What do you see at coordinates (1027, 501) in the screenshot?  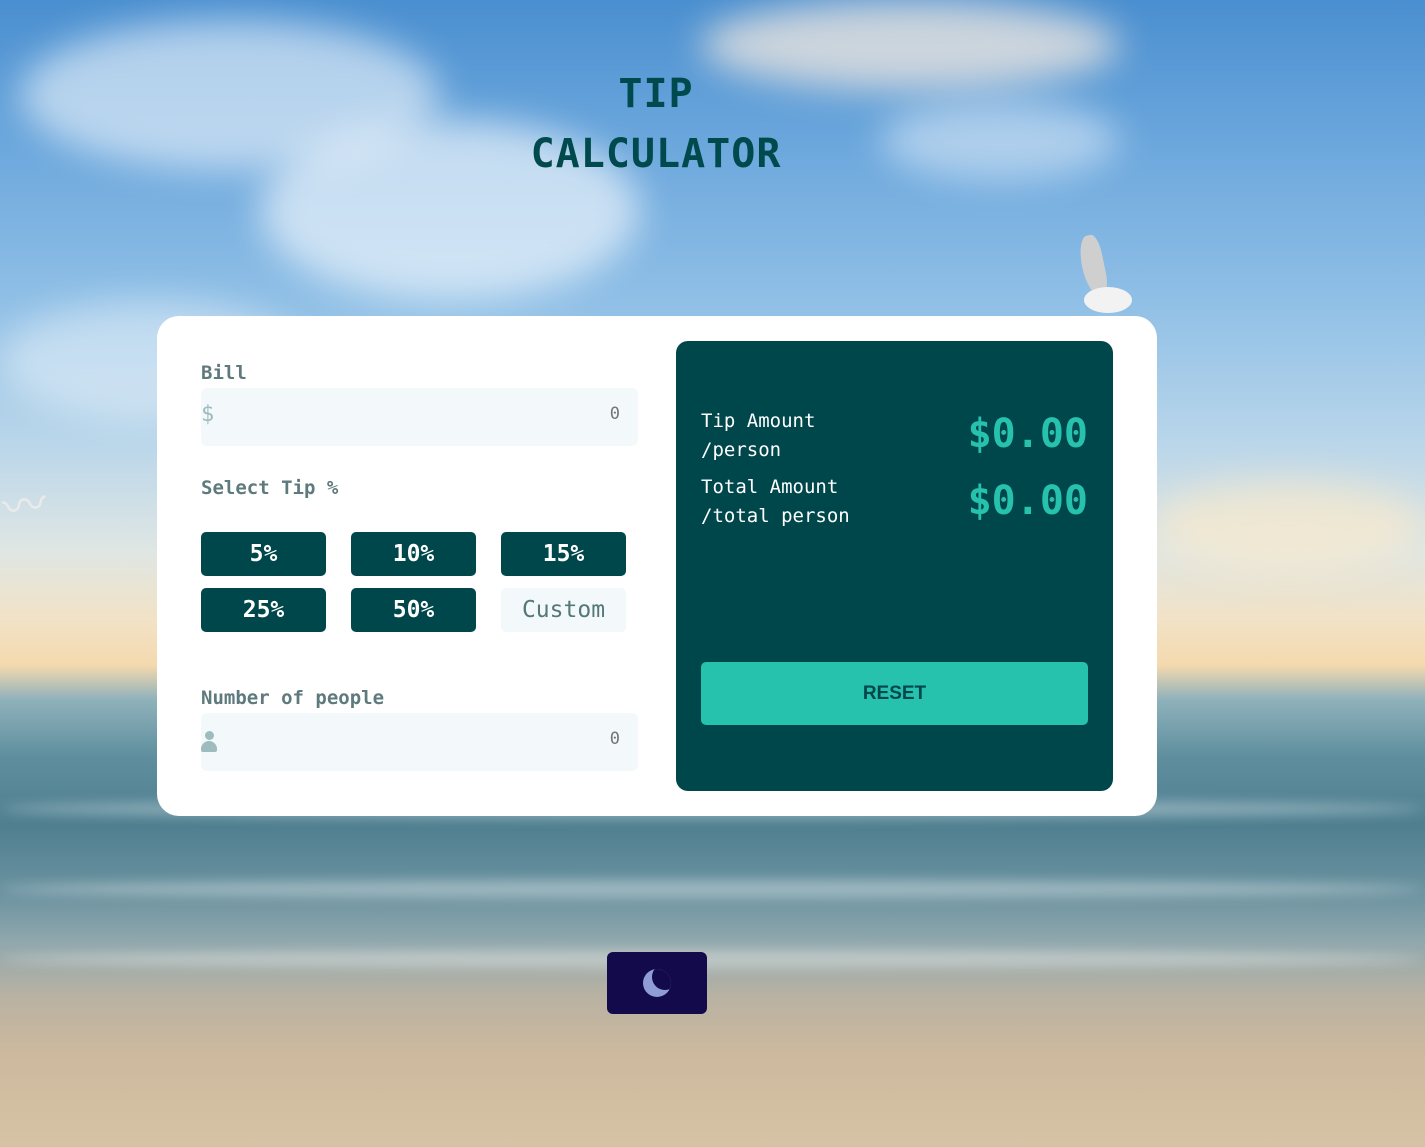 I see `total-amount-value: $0.00` at bounding box center [1027, 501].